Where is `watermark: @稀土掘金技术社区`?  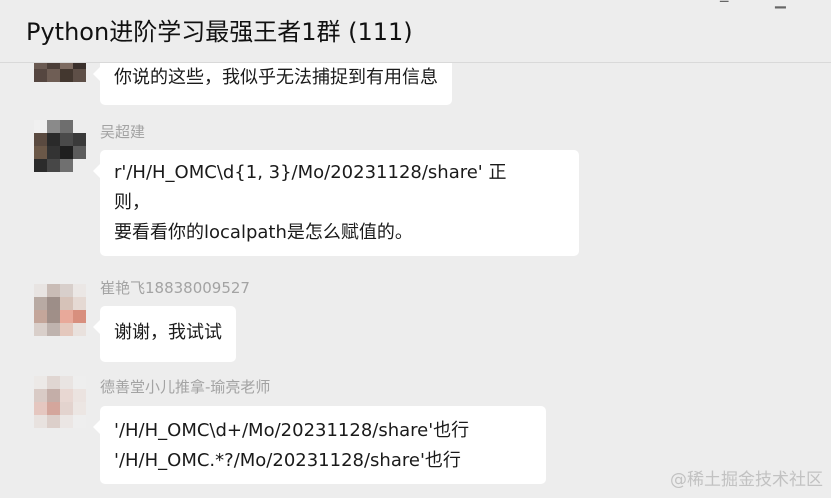 watermark: @稀土掘金技术社区 is located at coordinates (746, 480).